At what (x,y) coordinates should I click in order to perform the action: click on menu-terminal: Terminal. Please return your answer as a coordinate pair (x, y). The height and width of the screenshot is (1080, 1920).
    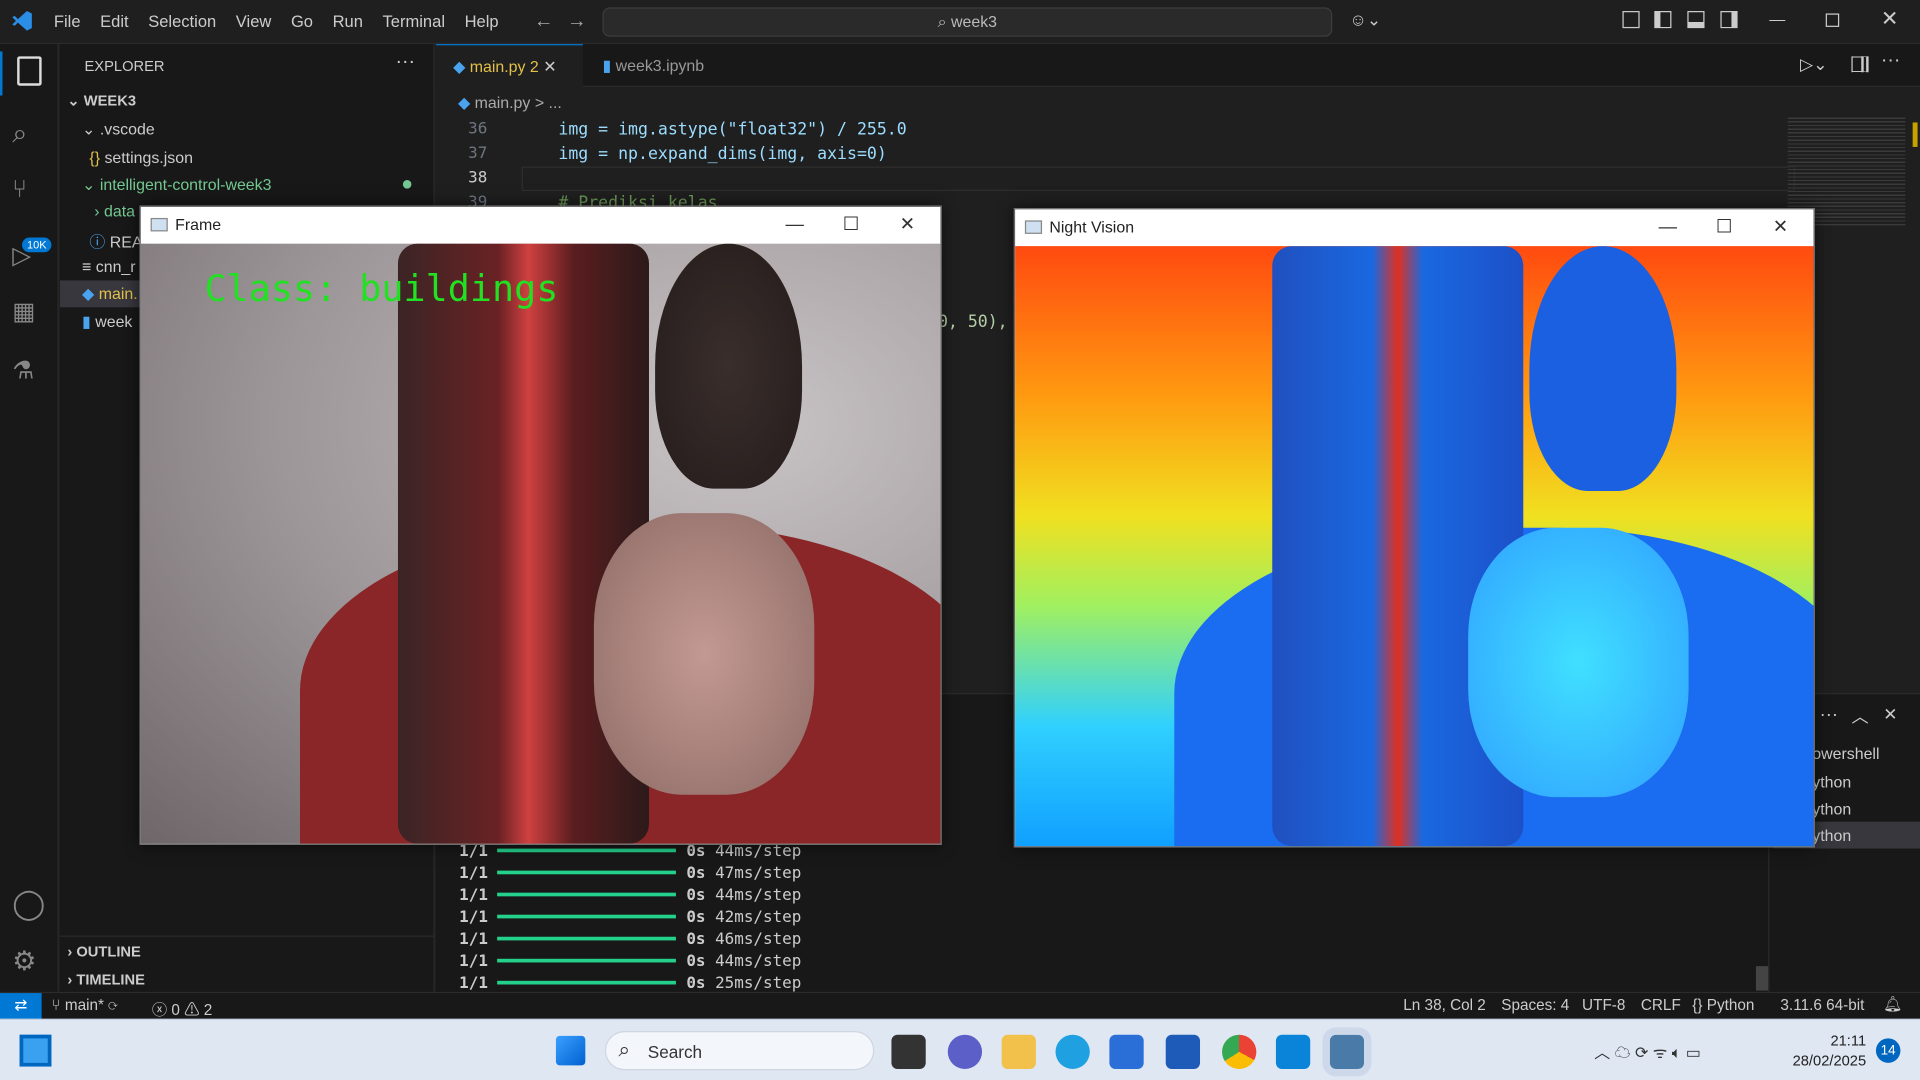
    Looking at the image, I should click on (414, 21).